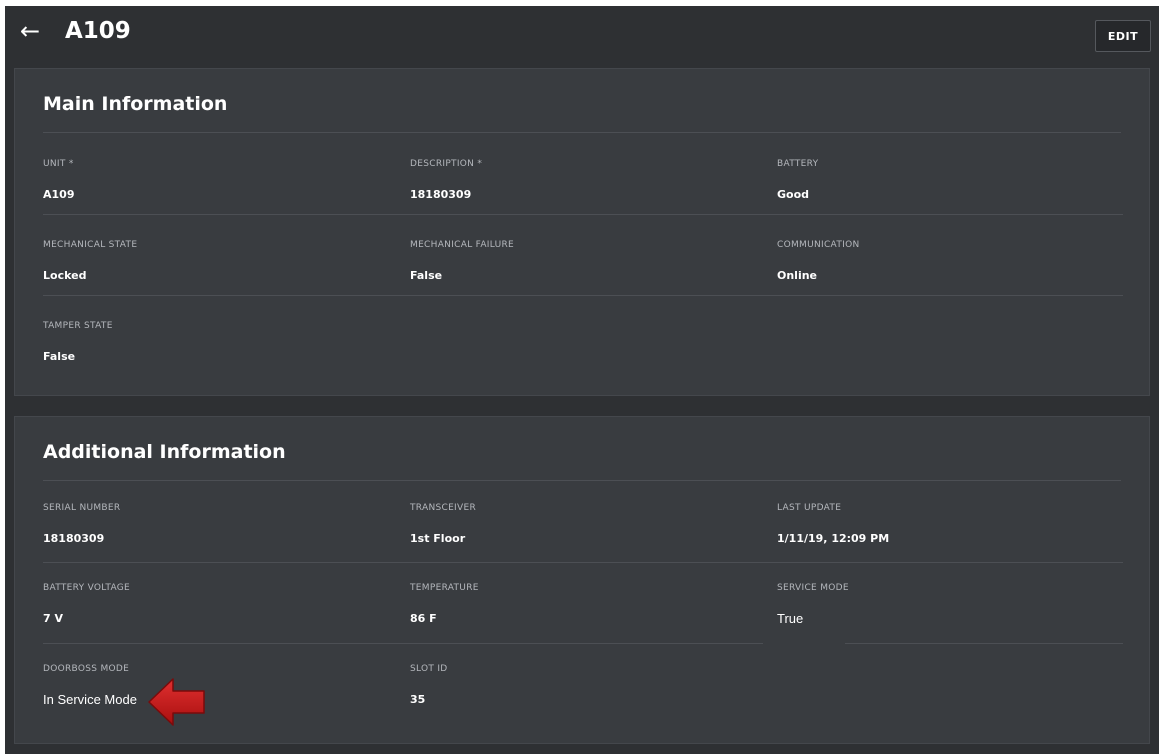  Describe the element at coordinates (582, 35) in the screenshot. I see `top-bar: ← A109 EDIT` at that location.